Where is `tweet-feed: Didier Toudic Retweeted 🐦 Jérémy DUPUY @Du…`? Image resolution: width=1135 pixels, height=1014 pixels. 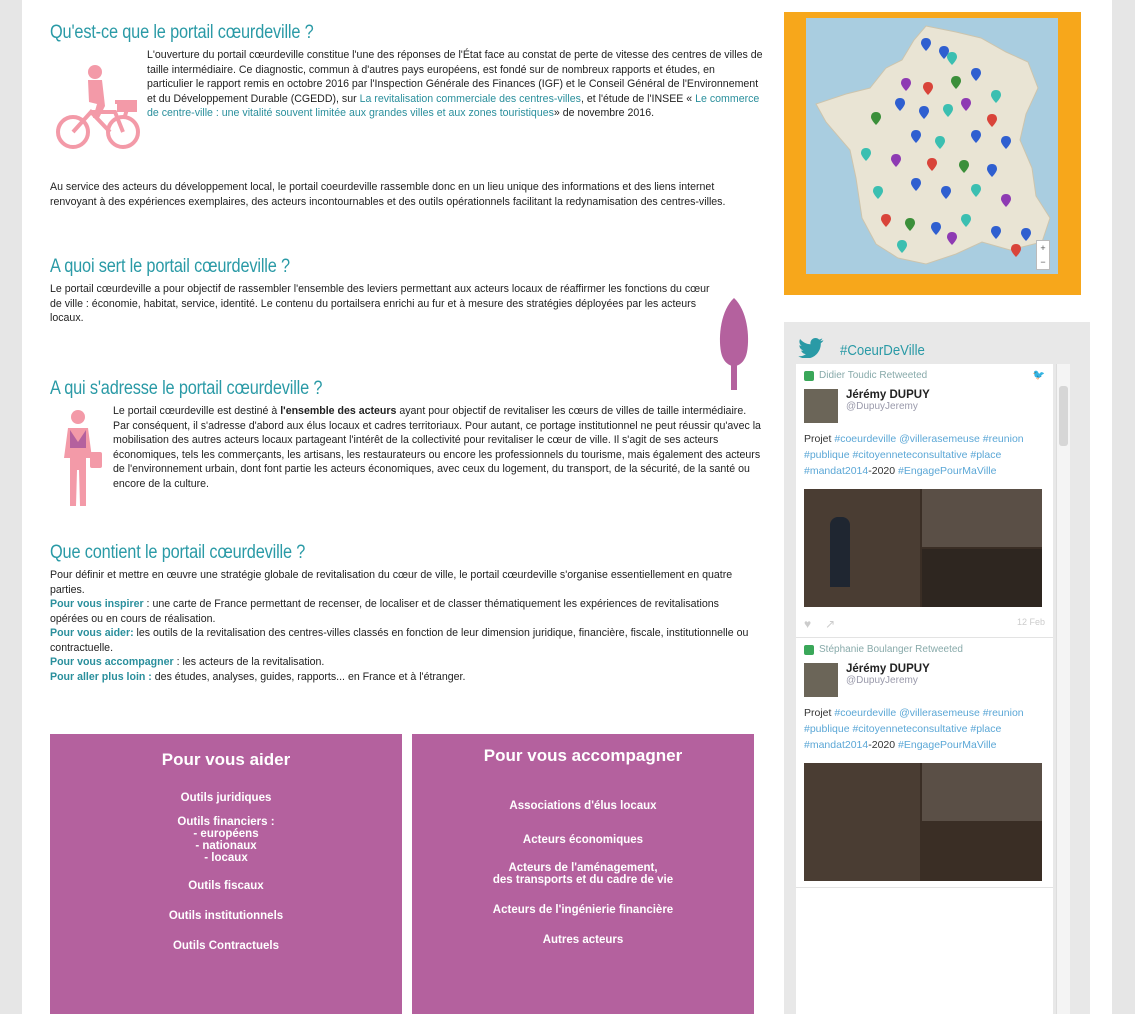 tweet-feed: Didier Toudic Retweeted 🐦 Jérémy DUPUY @Du… is located at coordinates (924, 689).